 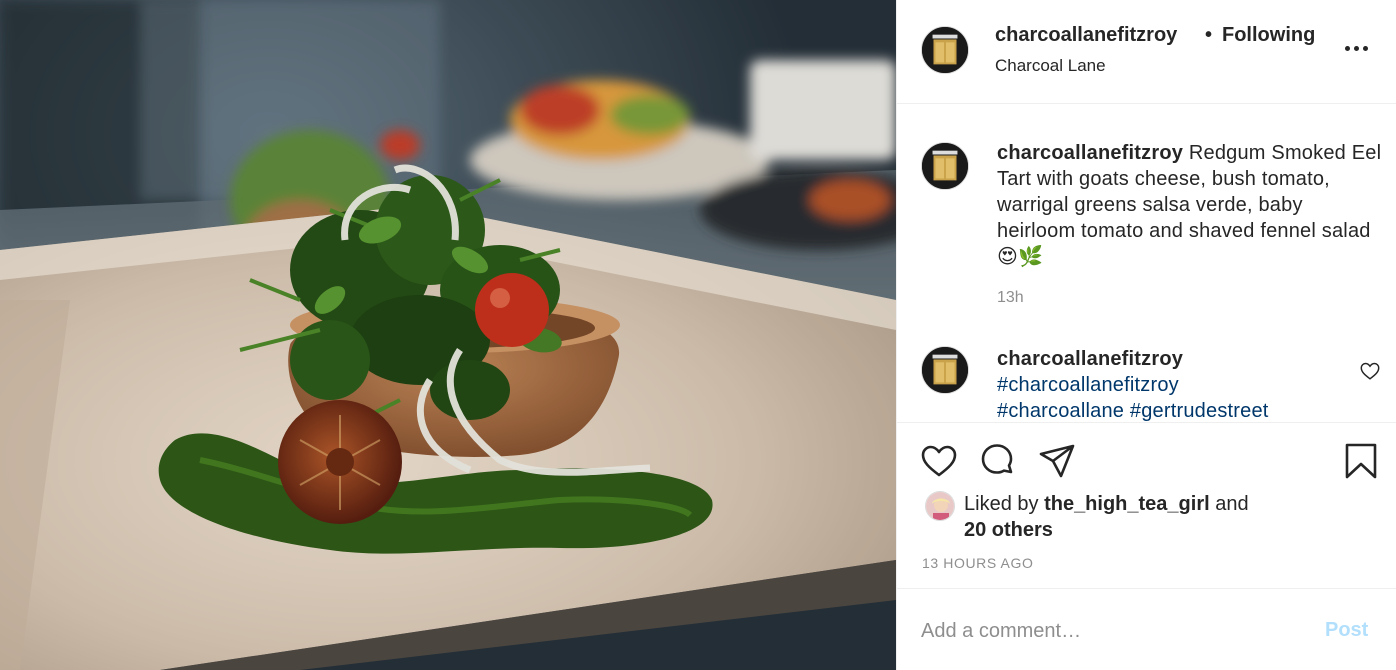 I want to click on bookmark-icon, so click(x=1361, y=461).